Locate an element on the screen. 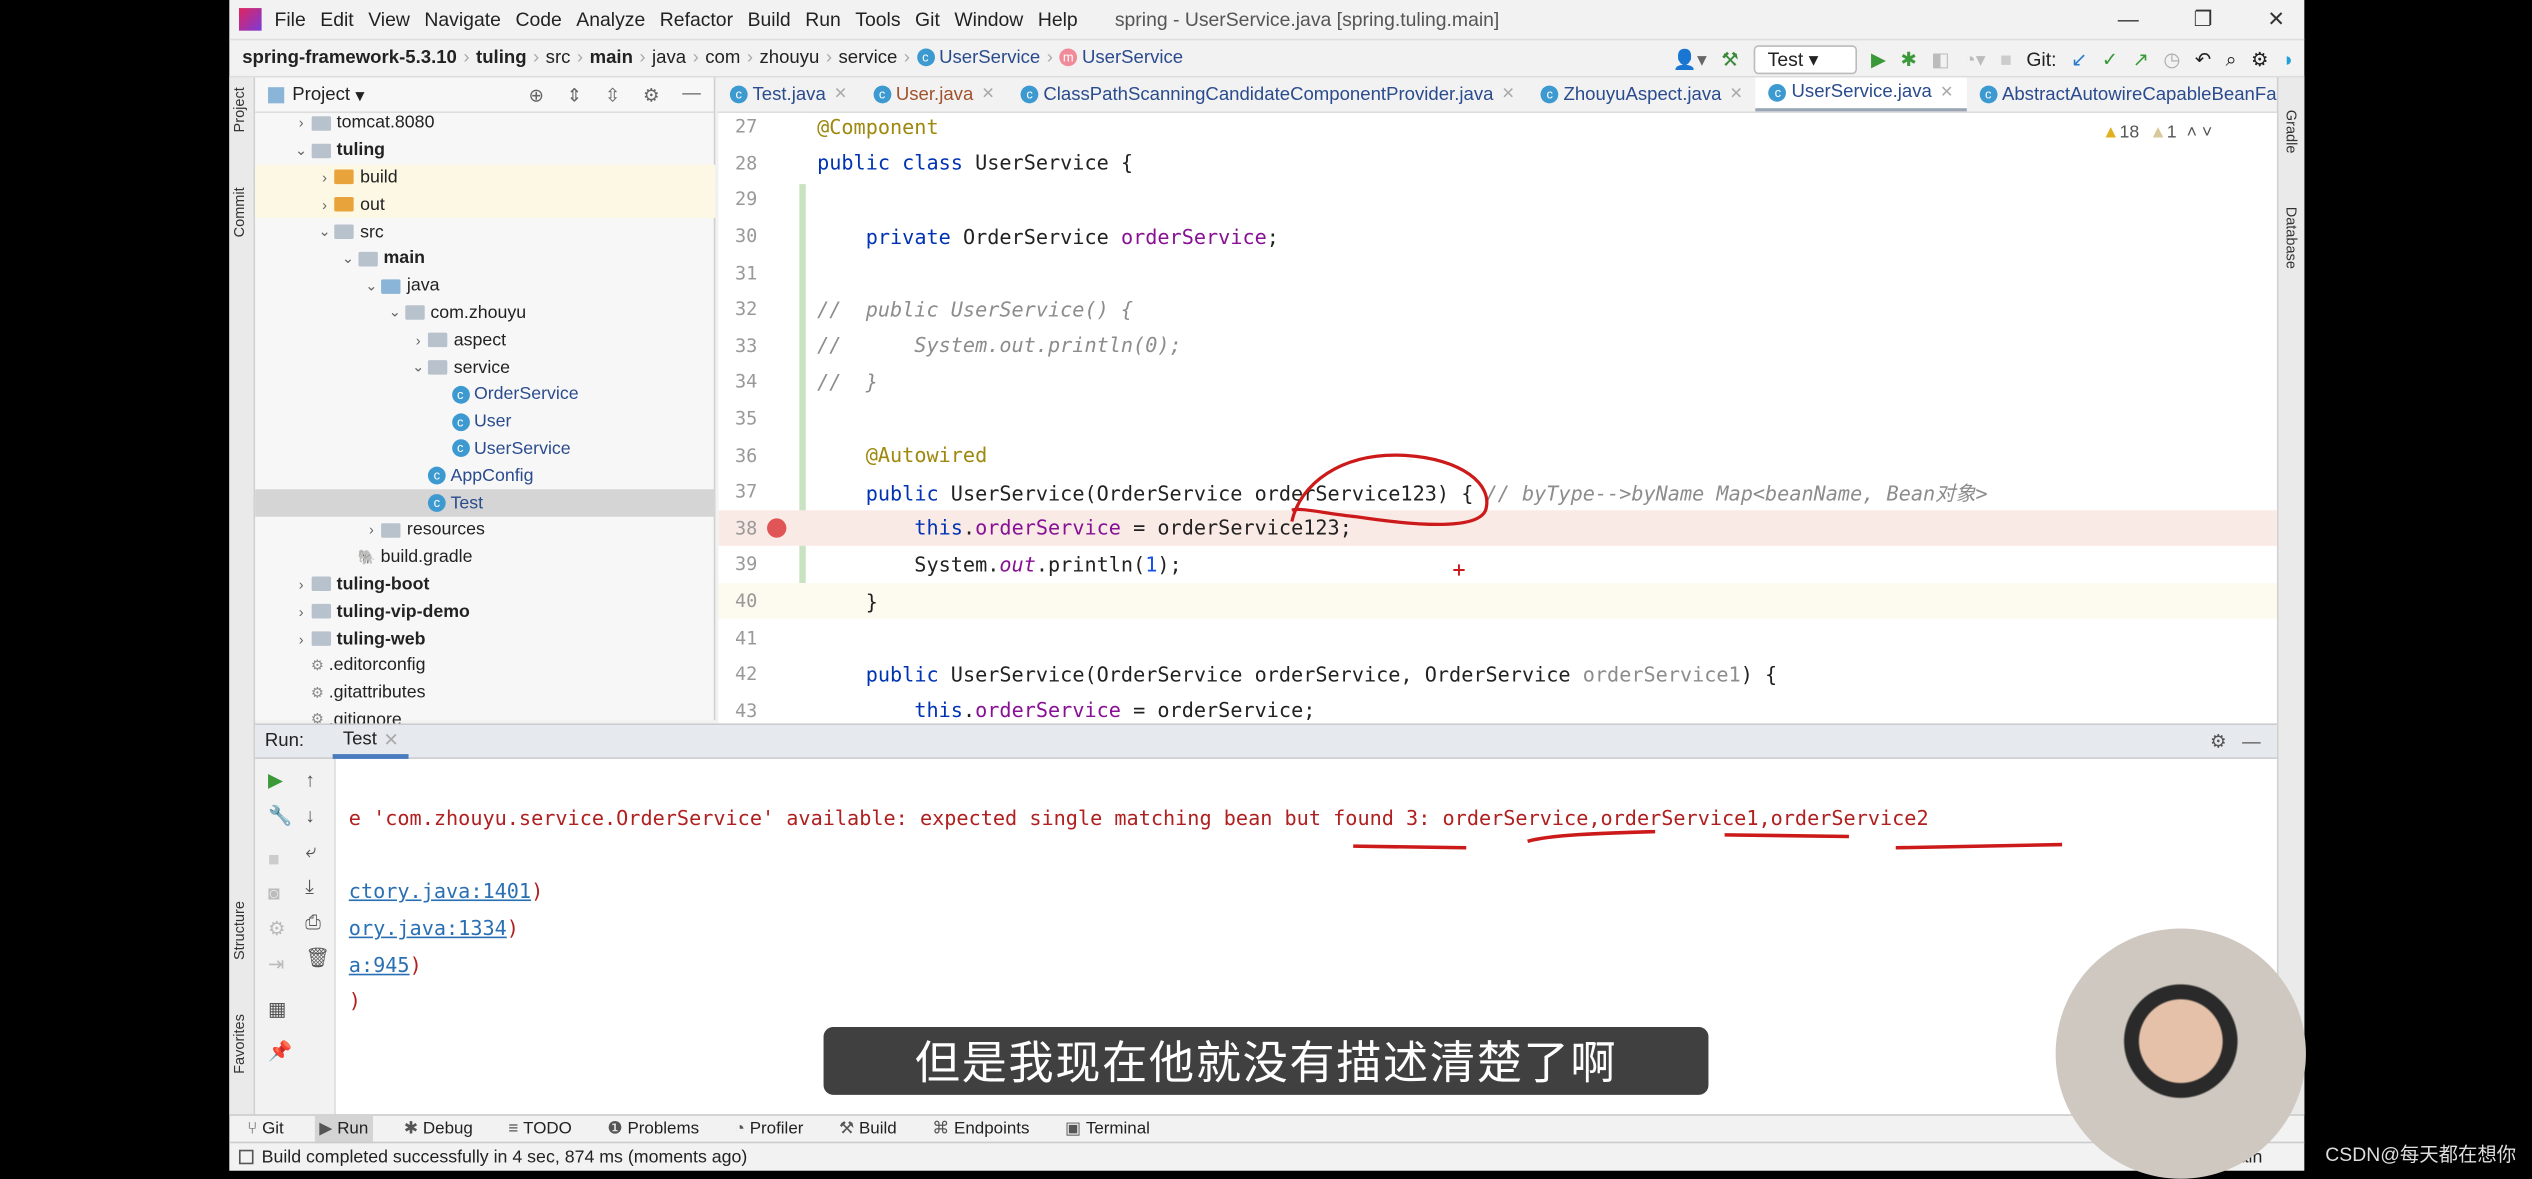 This screenshot has width=2532, height=1179. annotation-circle is located at coordinates (1389, 490).